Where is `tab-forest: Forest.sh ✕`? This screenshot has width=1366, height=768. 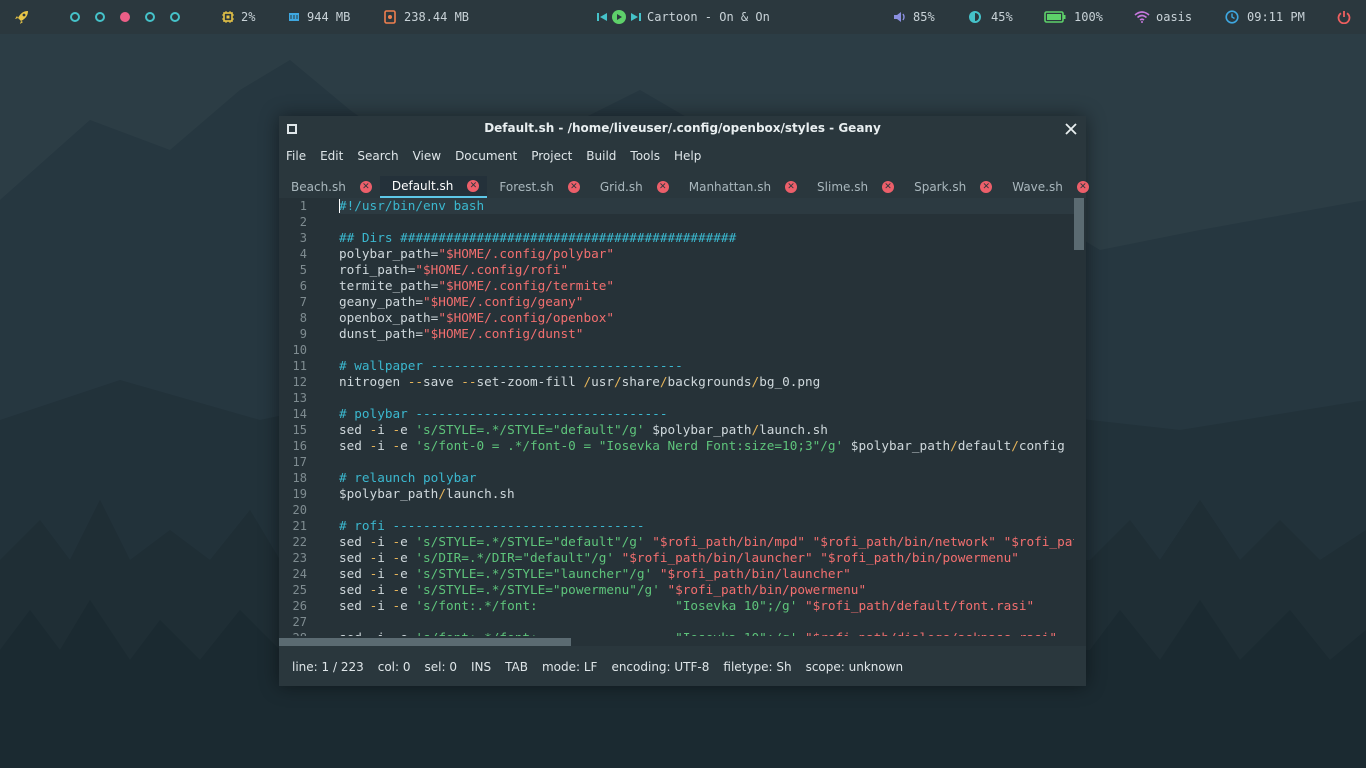
tab-forest: Forest.sh ✕ is located at coordinates (537, 187).